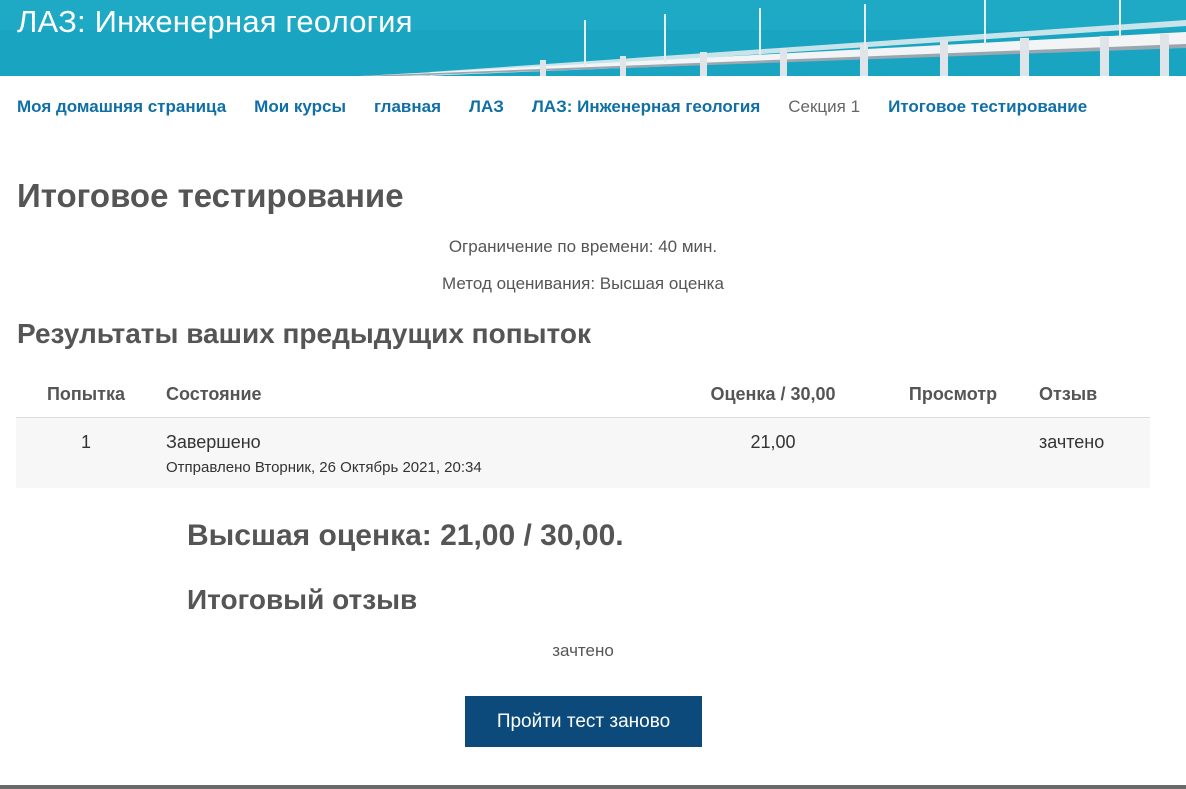 This screenshot has height=789, width=1186. What do you see at coordinates (824, 106) in the screenshot?
I see `breadcrumb-item-section: Секция 1` at bounding box center [824, 106].